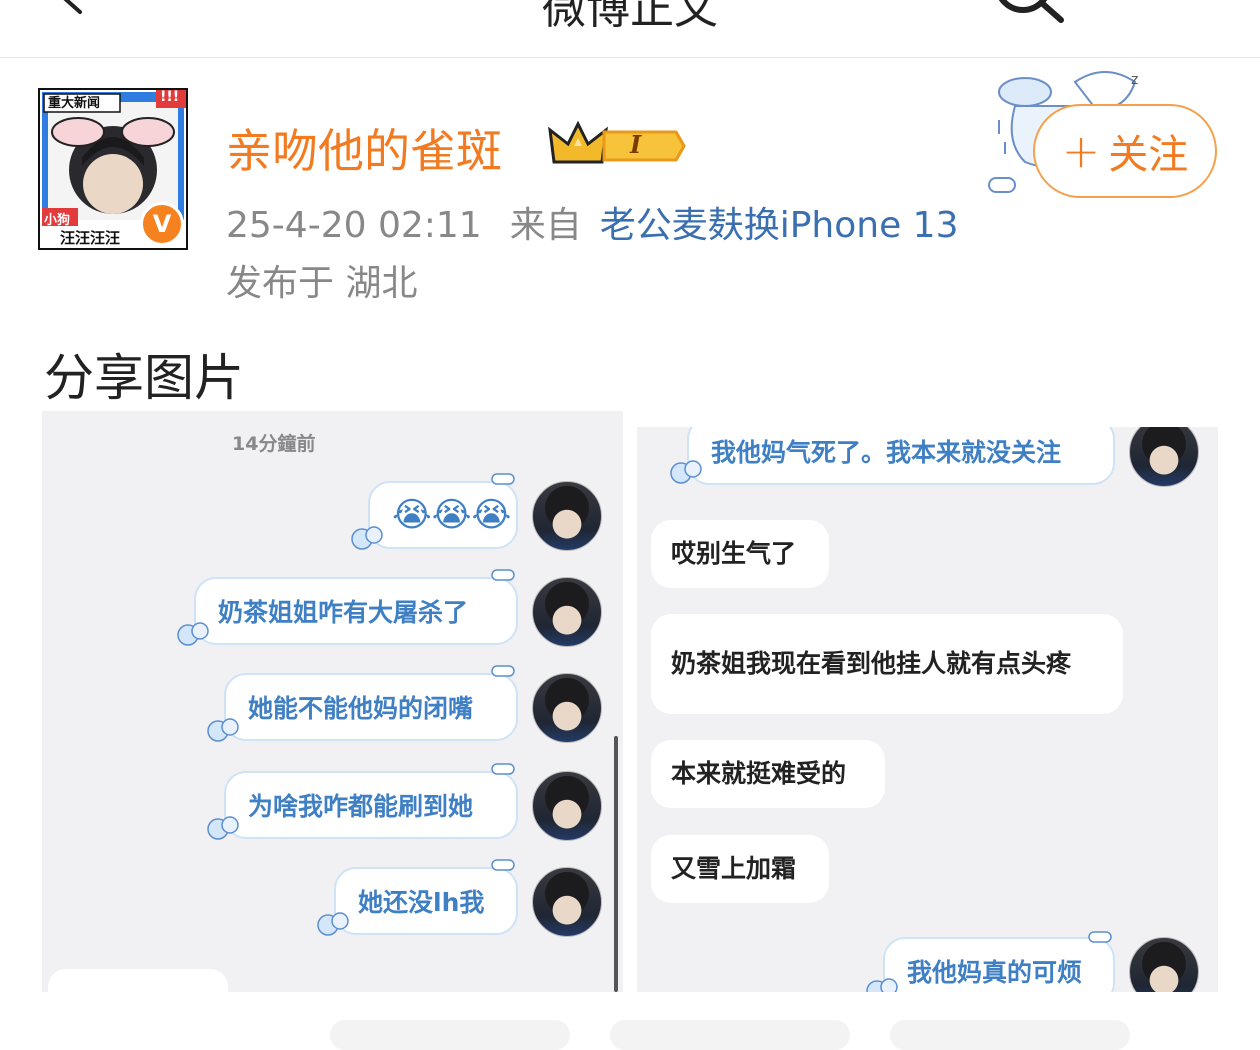 This screenshot has height=1050, width=1260. I want to click on chat-message-text: 又雪上加霜, so click(734, 868).